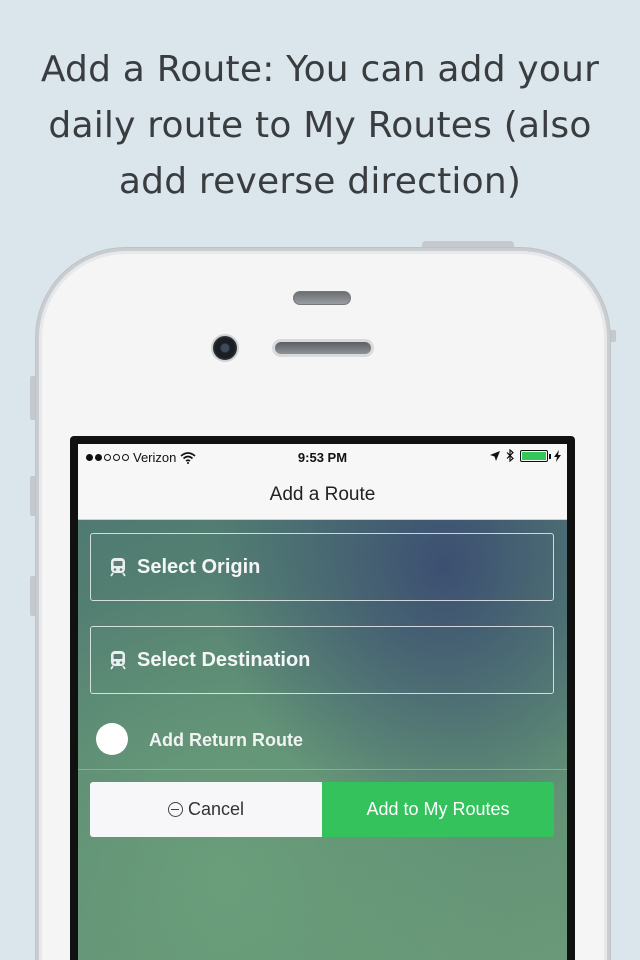 Image resolution: width=640 pixels, height=960 pixels. I want to click on headline-line-2: daily route to My Routes (also, so click(320, 125).